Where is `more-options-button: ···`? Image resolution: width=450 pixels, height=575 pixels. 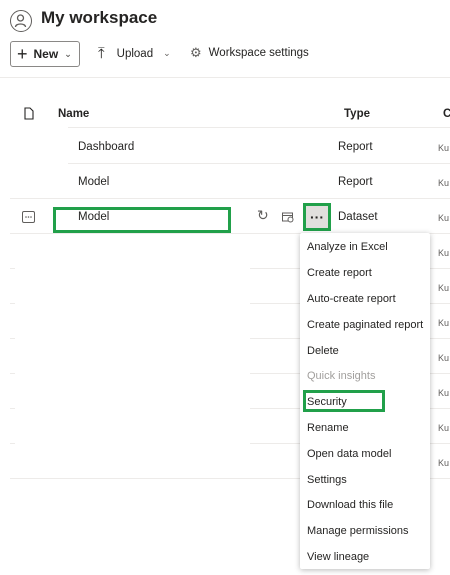
more-options-button: ··· is located at coordinates (317, 217).